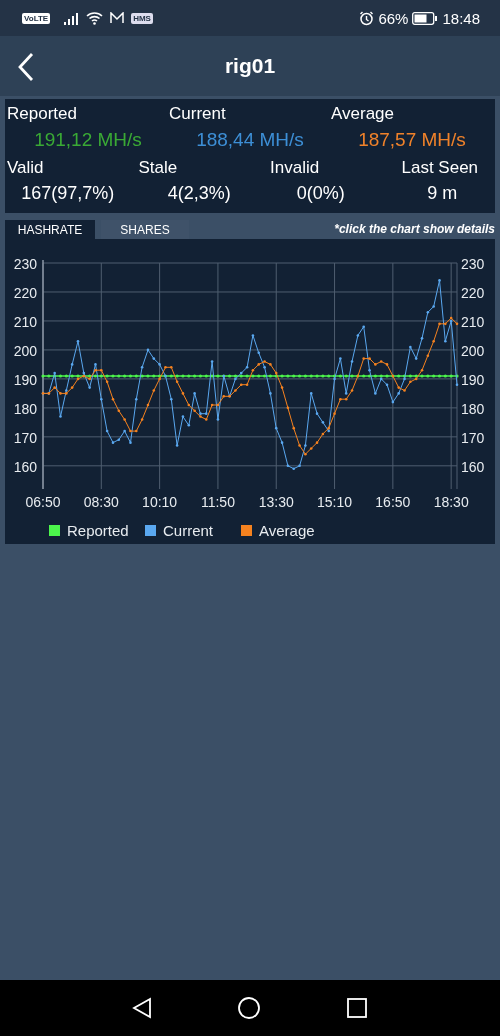 The image size is (500, 1036). Describe the element at coordinates (295, 168) in the screenshot. I see `stat-label: Invalid` at that location.